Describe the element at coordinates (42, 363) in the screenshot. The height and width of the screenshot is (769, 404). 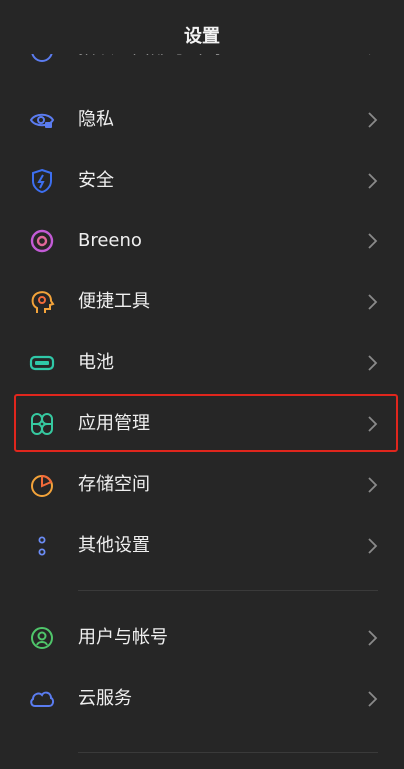
I see `battery-icon` at that location.